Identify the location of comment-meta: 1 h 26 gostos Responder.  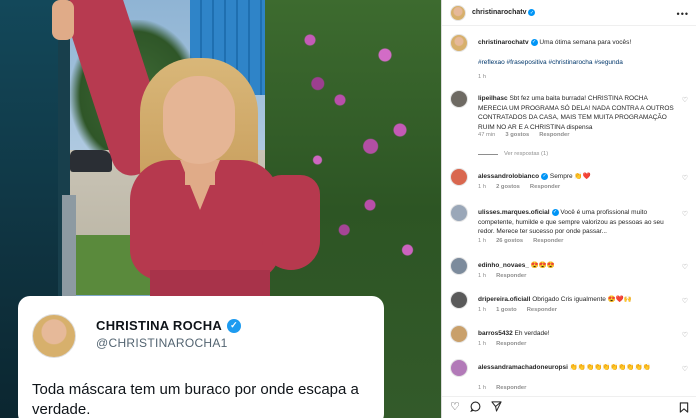
(520, 241).